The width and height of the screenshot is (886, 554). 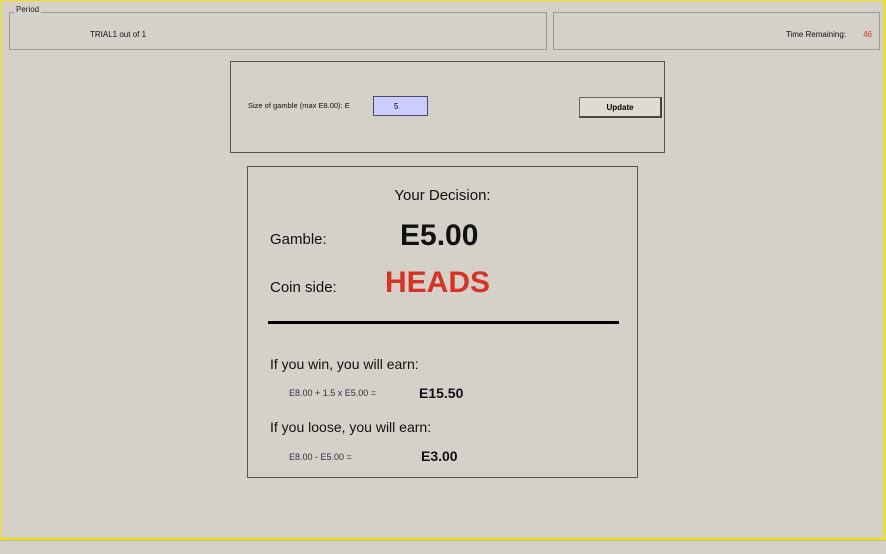 What do you see at coordinates (351, 427) in the screenshot?
I see `lose-earnings-label: If you loose, you will earn:` at bounding box center [351, 427].